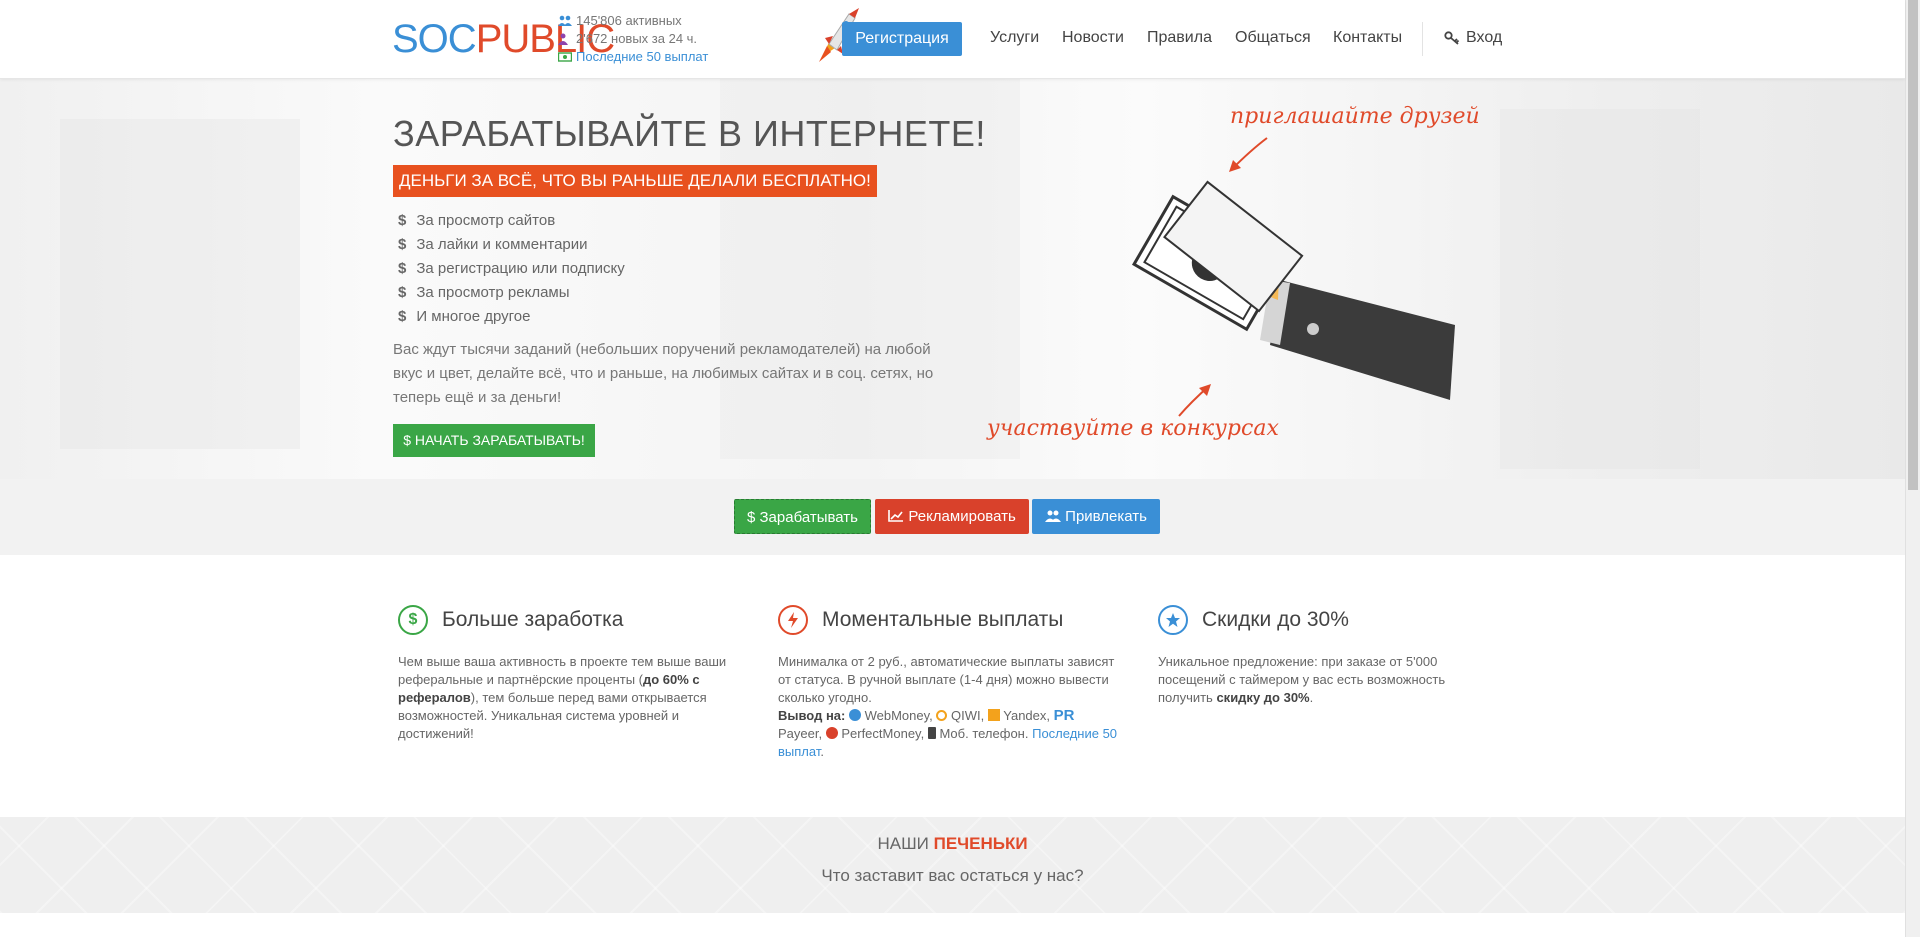 This screenshot has height=937, width=1920. I want to click on list-item-text: И многое другое, so click(473, 316).